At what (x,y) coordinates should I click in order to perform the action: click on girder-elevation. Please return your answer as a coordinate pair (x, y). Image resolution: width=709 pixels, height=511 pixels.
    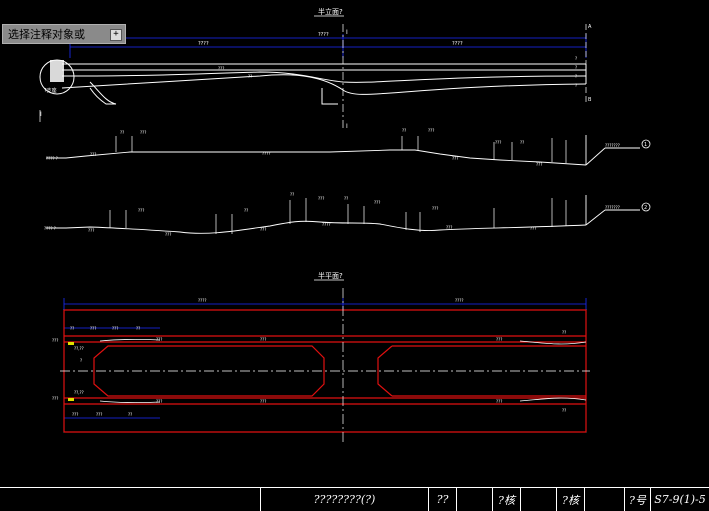
    Looking at the image, I should click on (324, 84).